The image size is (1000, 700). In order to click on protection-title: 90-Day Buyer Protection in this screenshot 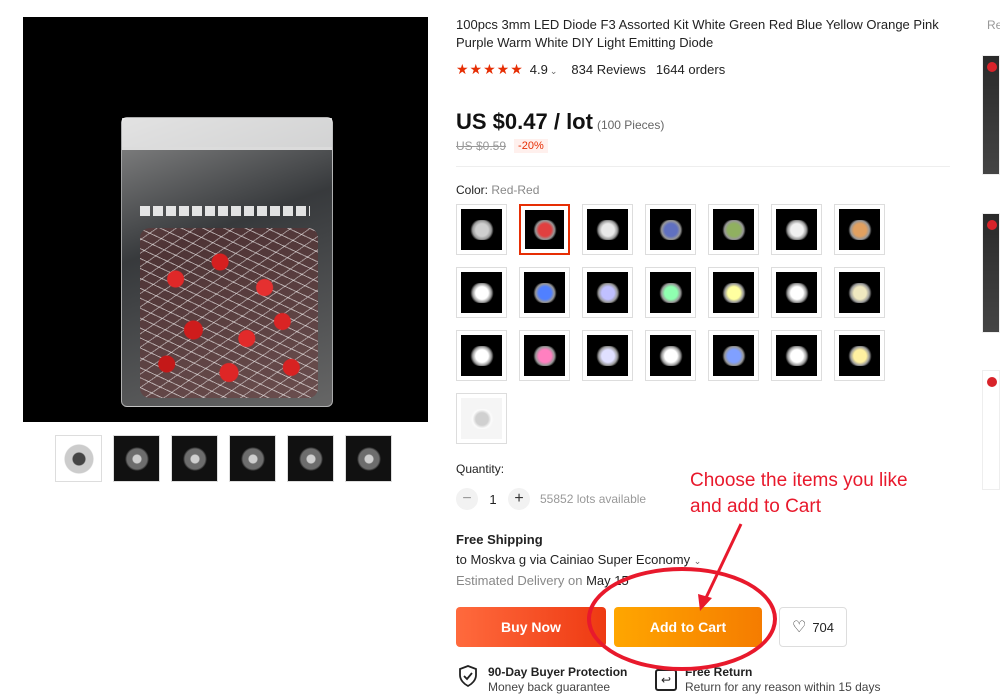, I will do `click(558, 672)`.